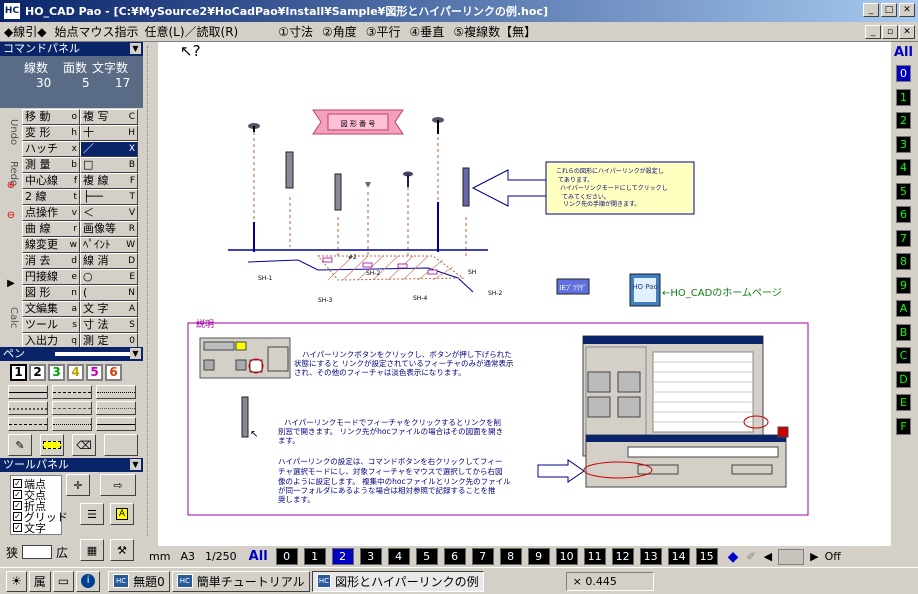  Describe the element at coordinates (454, 556) in the screenshot. I see `pen-layer-6: 6` at that location.